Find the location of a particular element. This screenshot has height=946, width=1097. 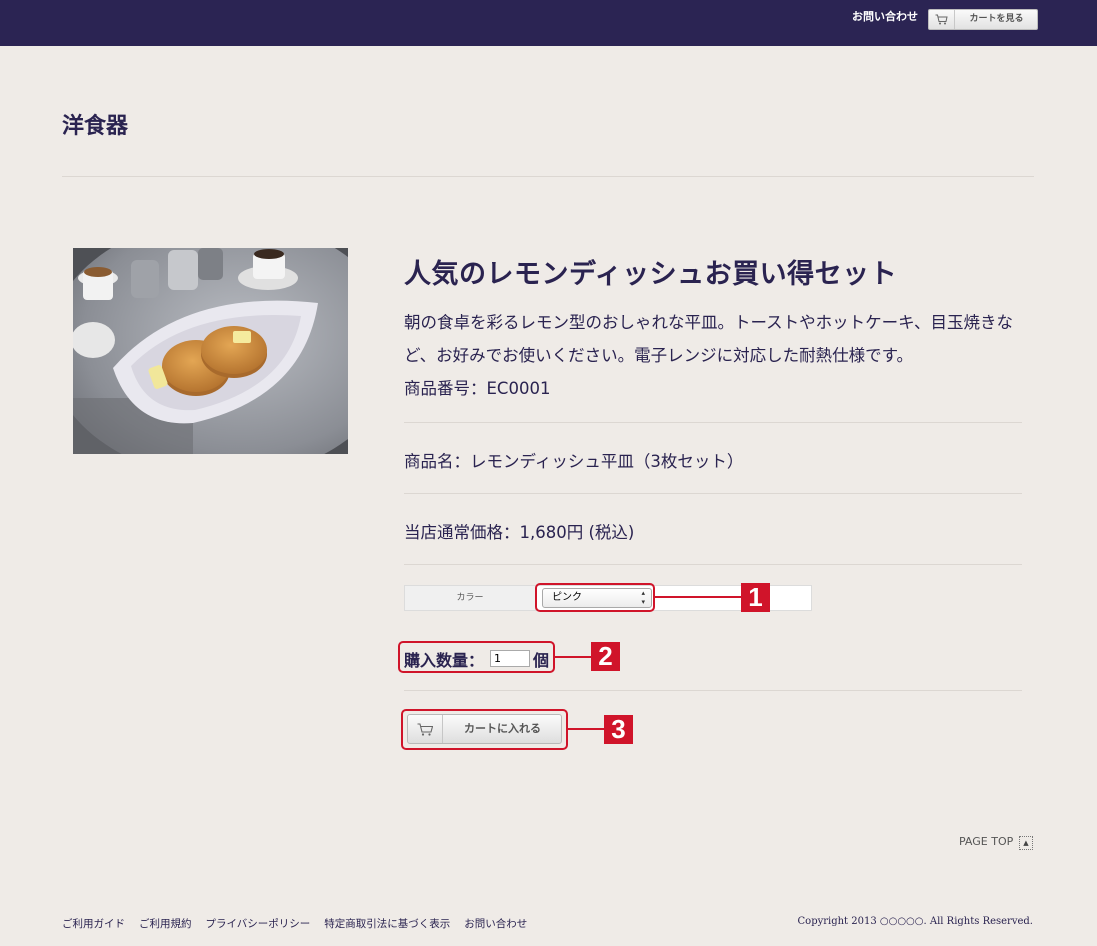

footer-link-terms: ご利用規約 is located at coordinates (165, 923).